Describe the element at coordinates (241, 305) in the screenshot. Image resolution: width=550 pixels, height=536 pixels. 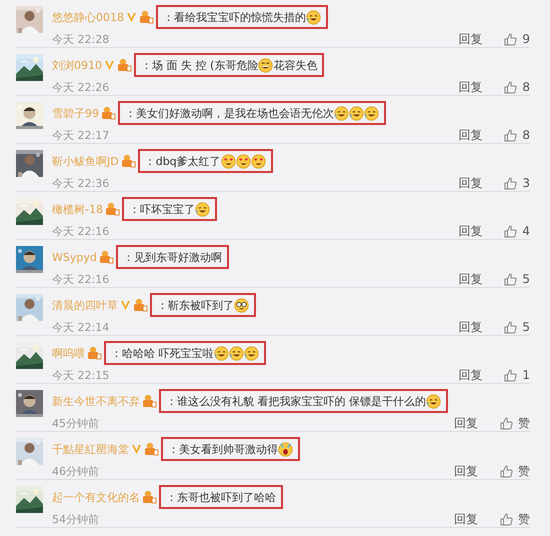
I see `glasses-emoji-icon` at that location.